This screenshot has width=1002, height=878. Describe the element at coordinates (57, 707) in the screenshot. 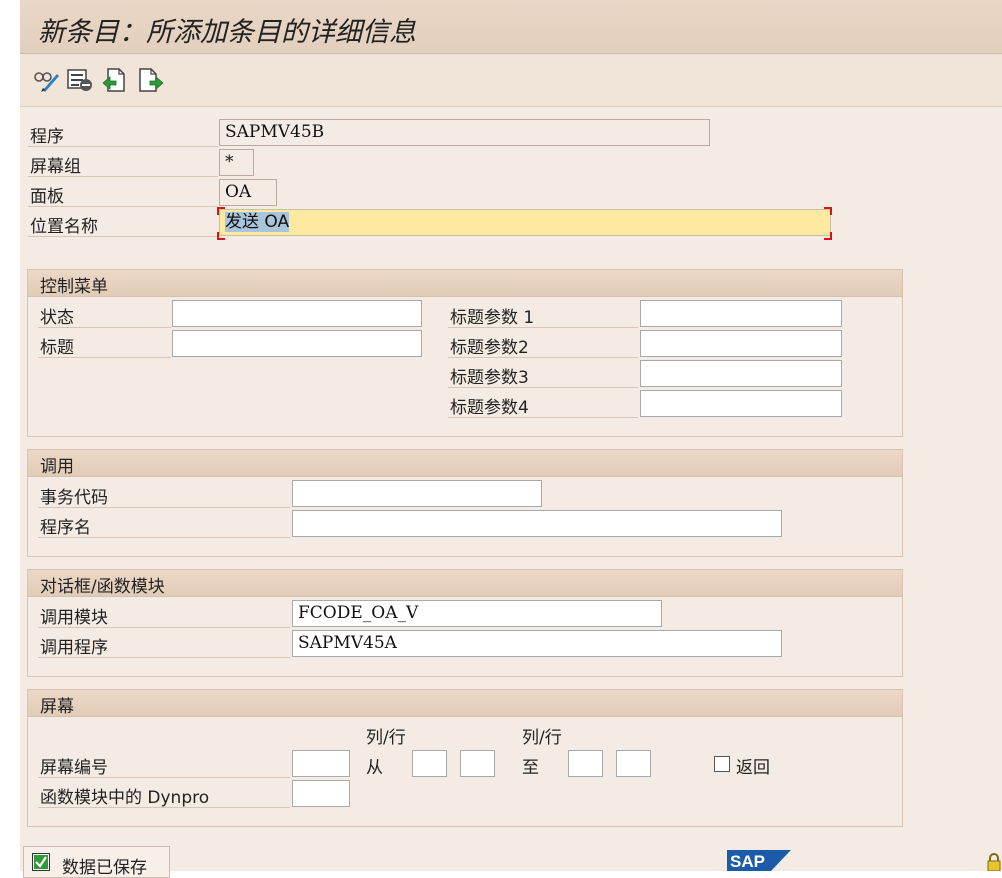

I see `screen-title: 屏幕` at that location.